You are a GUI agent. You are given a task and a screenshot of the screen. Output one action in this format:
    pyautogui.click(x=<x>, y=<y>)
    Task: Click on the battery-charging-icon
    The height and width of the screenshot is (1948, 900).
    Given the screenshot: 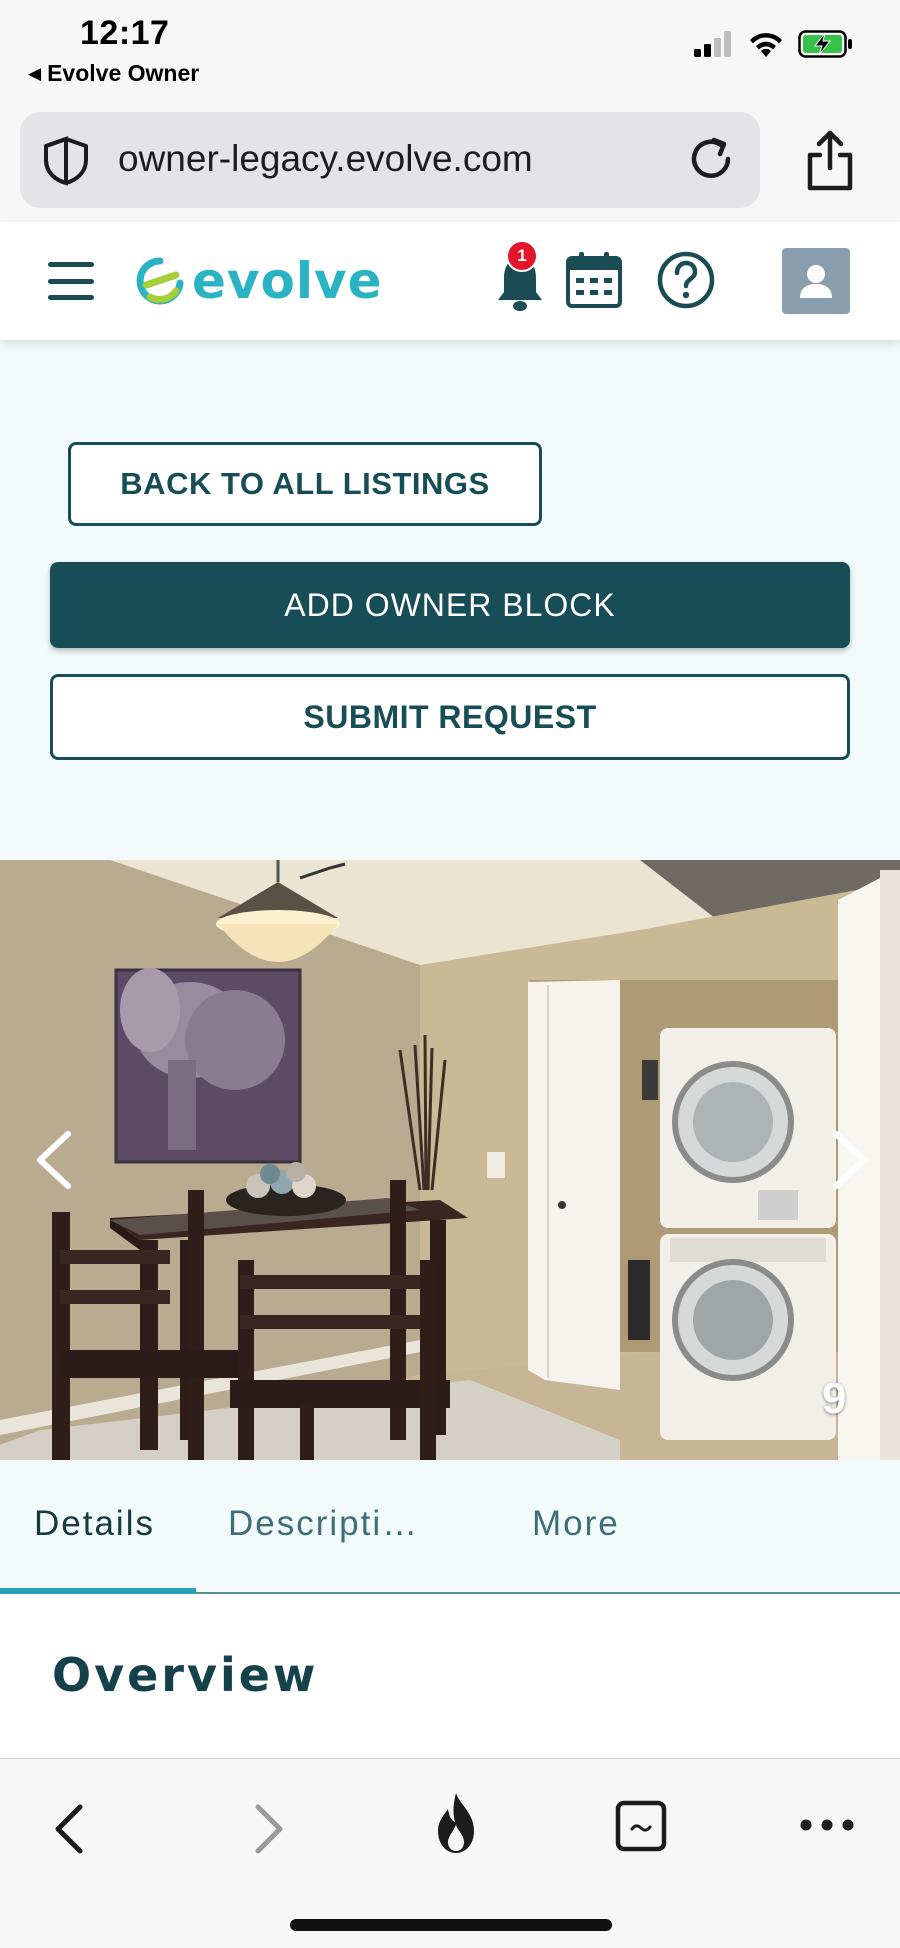 What is the action you would take?
    pyautogui.click(x=825, y=44)
    